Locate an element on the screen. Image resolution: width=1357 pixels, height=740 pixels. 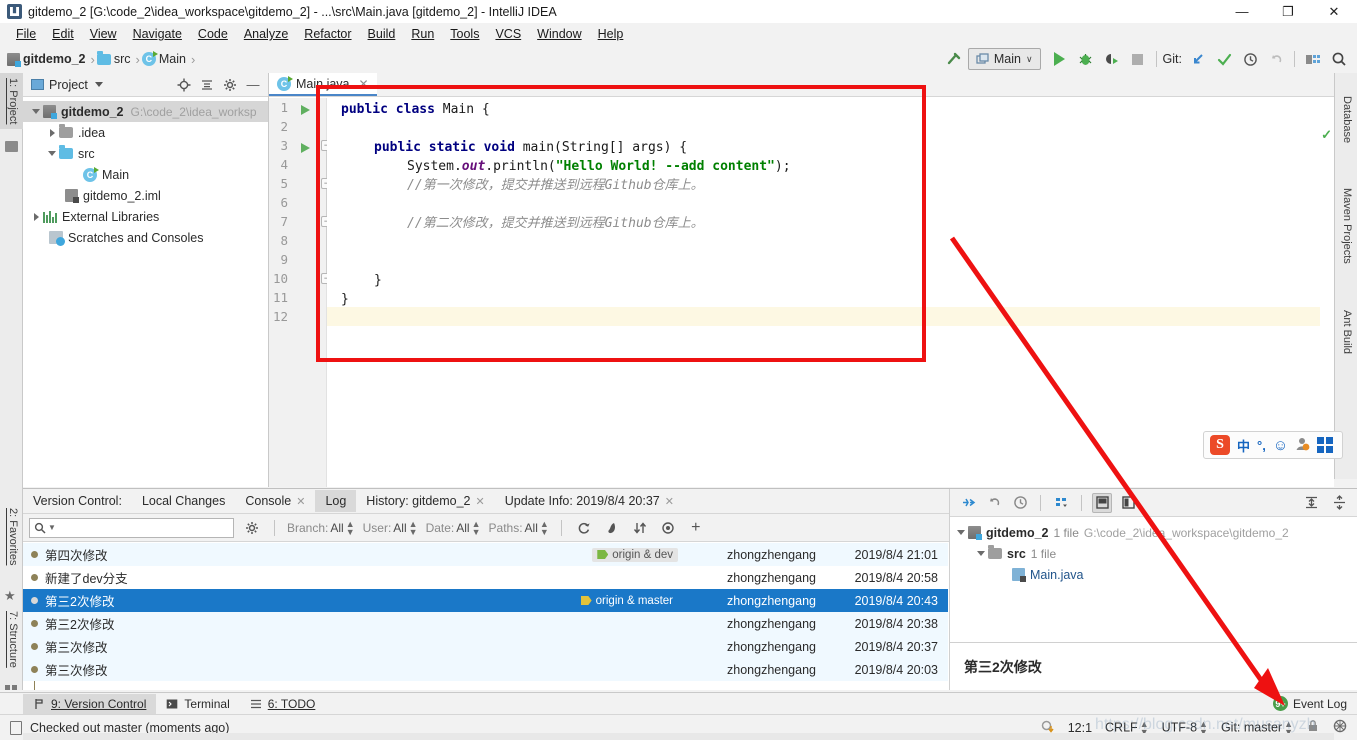
search-input: ▼ is located at coordinates (131, 527).